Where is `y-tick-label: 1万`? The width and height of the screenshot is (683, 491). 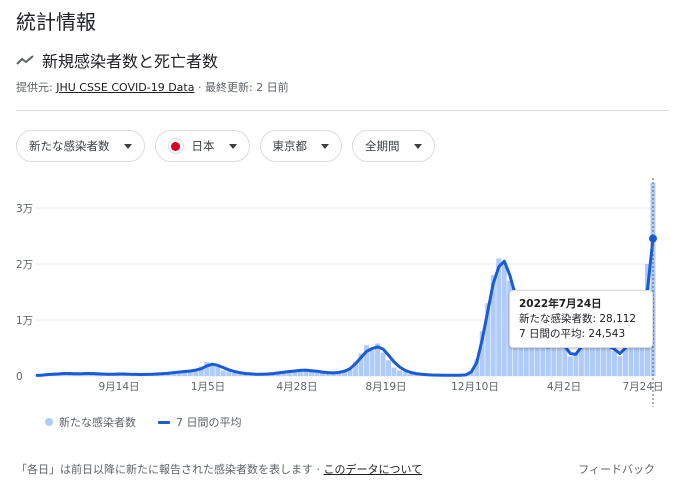 y-tick-label: 1万 is located at coordinates (24, 321).